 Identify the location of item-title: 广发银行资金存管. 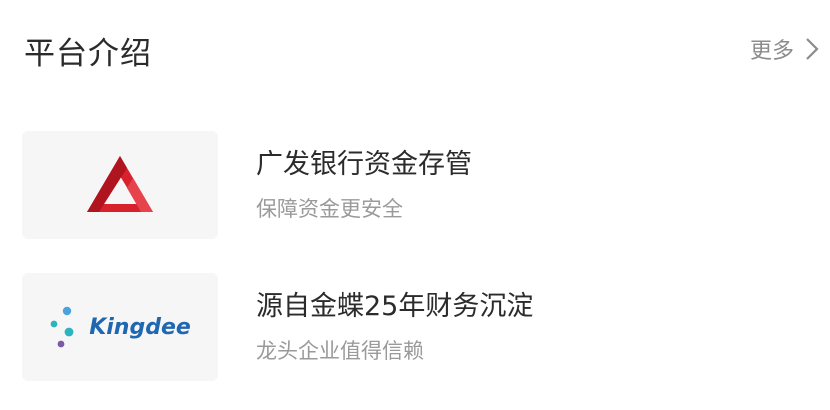
(364, 164).